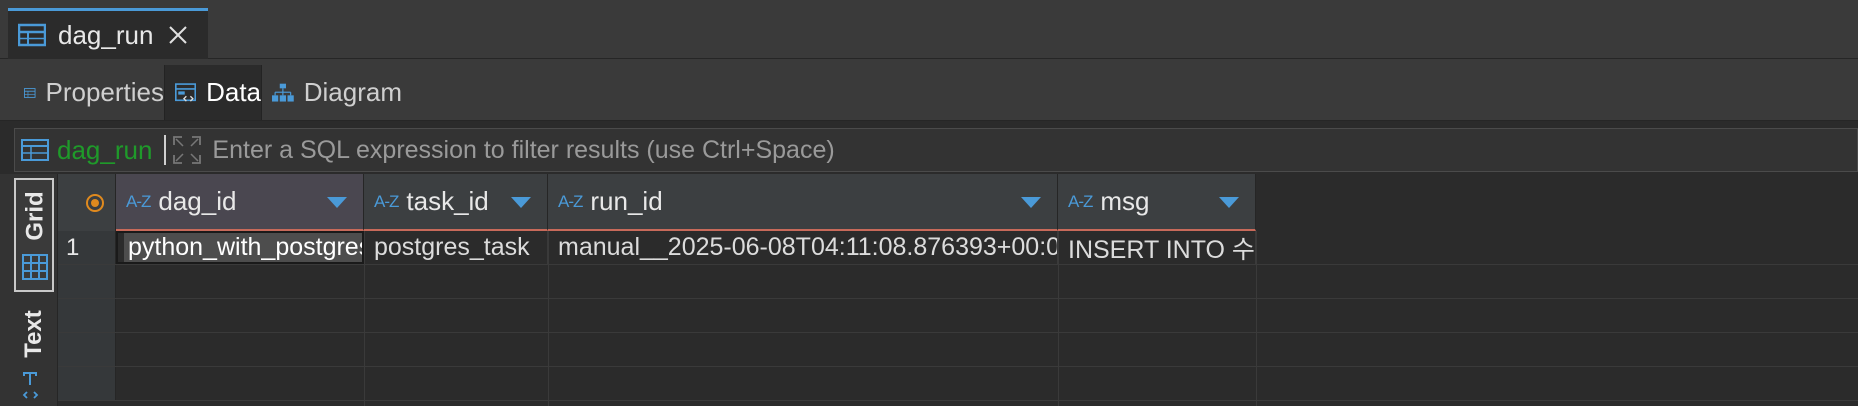  I want to click on tab-data-label: Data, so click(233, 92).